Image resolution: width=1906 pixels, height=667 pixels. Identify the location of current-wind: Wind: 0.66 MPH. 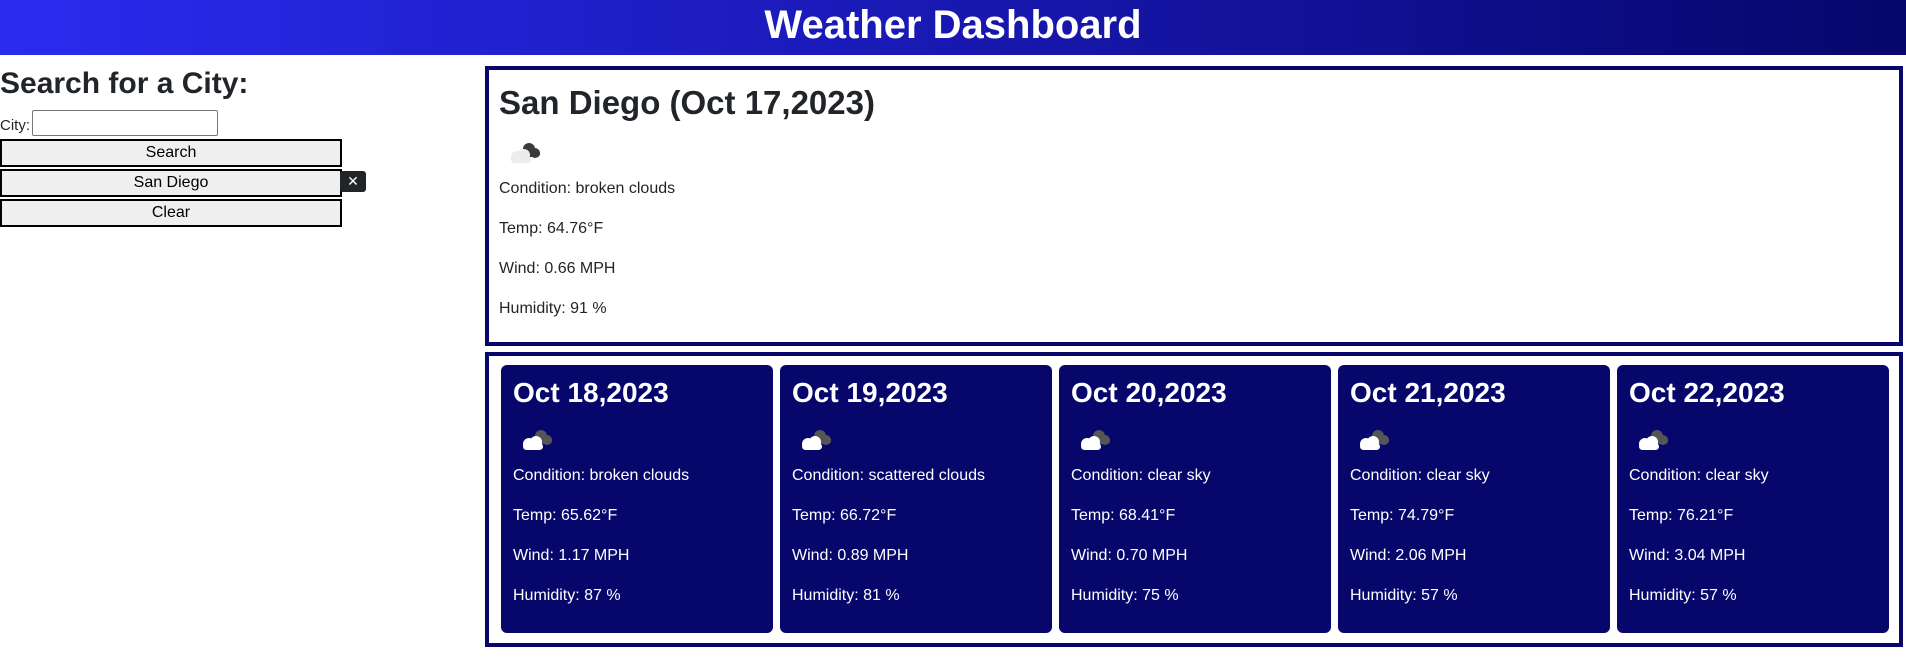
(557, 268).